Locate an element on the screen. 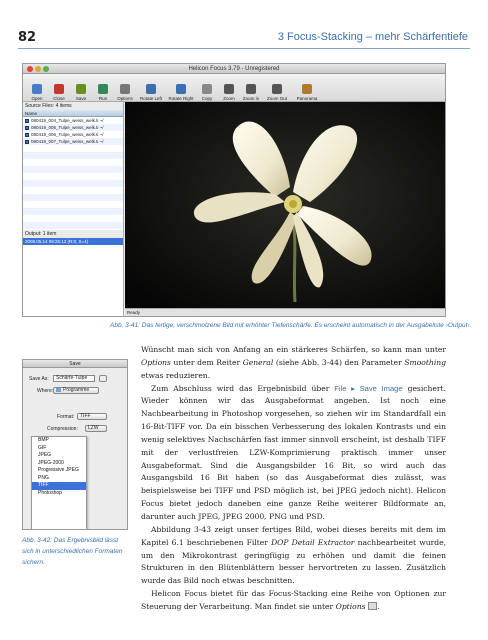  toolbar-label: Run is located at coordinates (103, 98).